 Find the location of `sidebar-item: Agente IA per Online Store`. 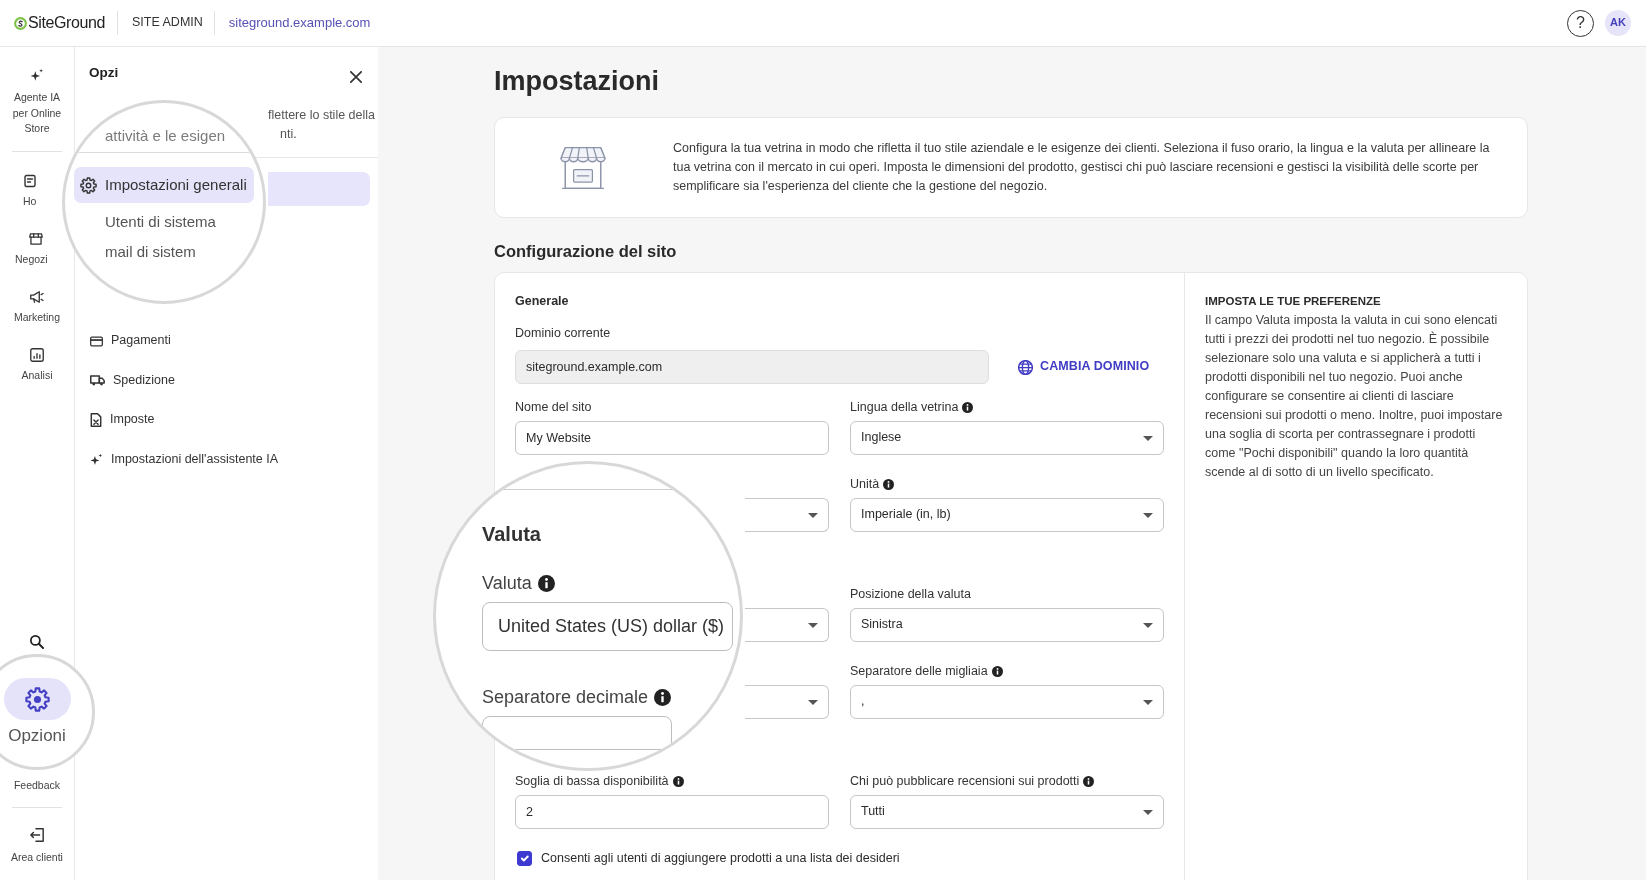

sidebar-item: Agente IA per Online Store is located at coordinates (37, 102).